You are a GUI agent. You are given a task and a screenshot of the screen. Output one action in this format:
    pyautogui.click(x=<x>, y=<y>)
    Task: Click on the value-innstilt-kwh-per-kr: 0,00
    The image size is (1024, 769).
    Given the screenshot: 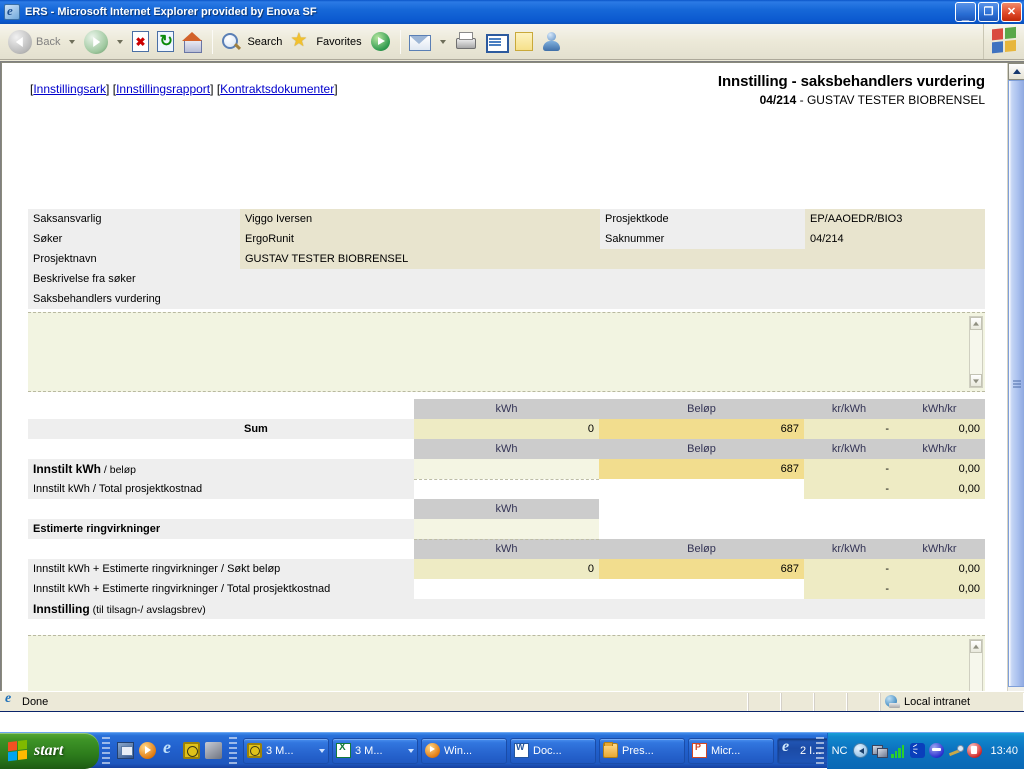 What is the action you would take?
    pyautogui.click(x=939, y=469)
    